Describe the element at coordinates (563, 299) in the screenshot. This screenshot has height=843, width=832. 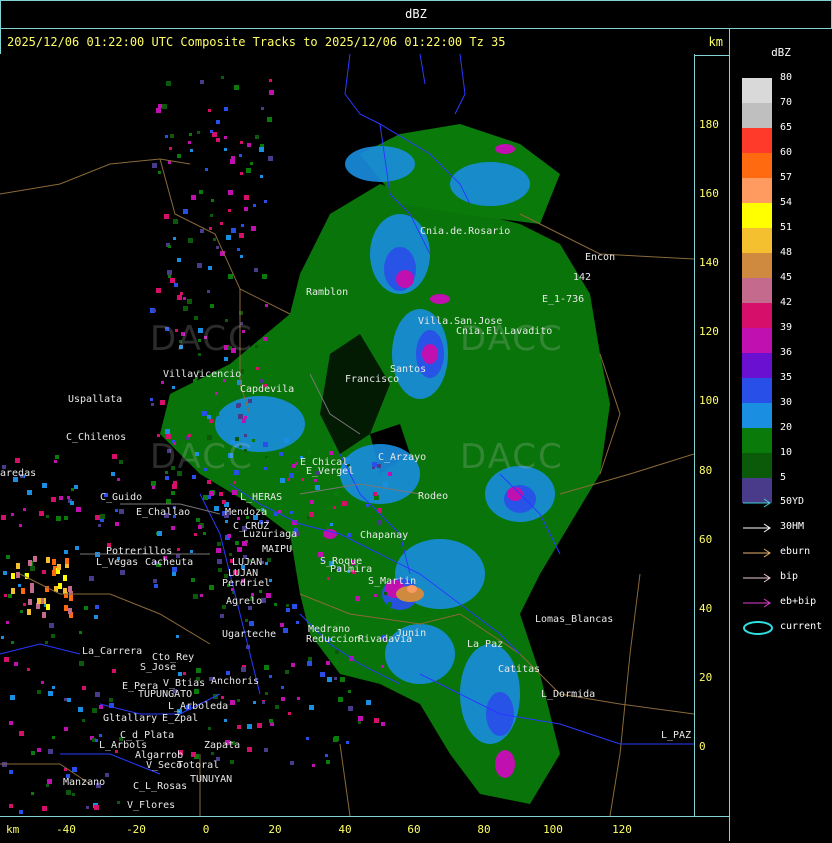
I see `place-label: E_1-736` at that location.